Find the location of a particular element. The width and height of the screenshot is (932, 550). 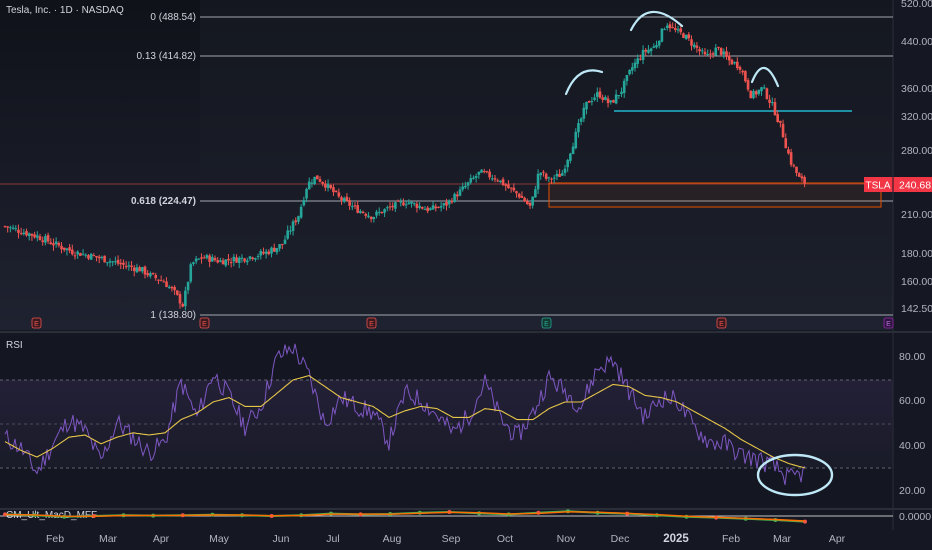

price-tick: 180.00 is located at coordinates (916, 254).